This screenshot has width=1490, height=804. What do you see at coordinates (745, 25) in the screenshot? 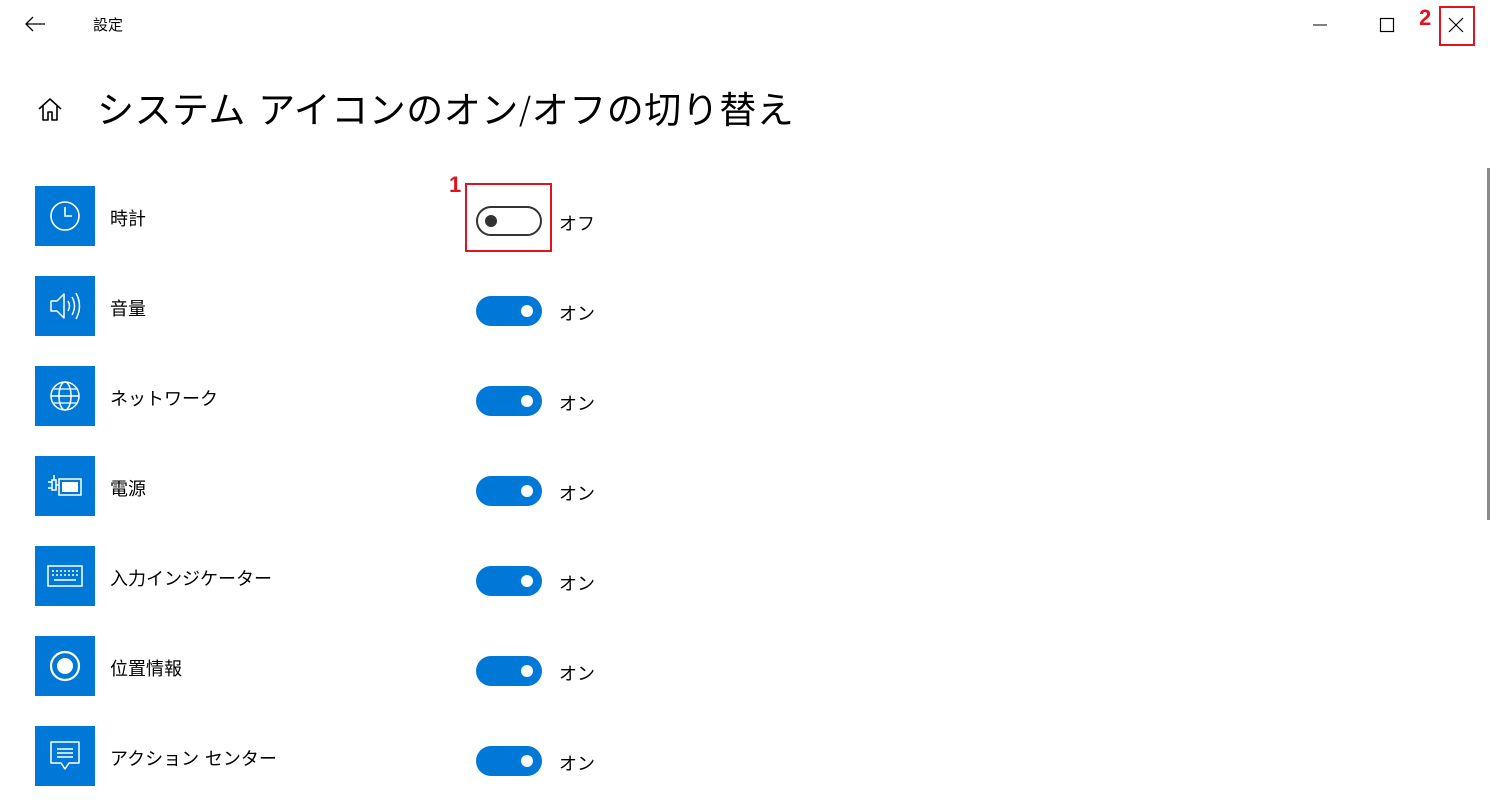
I see `title-bar: 設定` at bounding box center [745, 25].